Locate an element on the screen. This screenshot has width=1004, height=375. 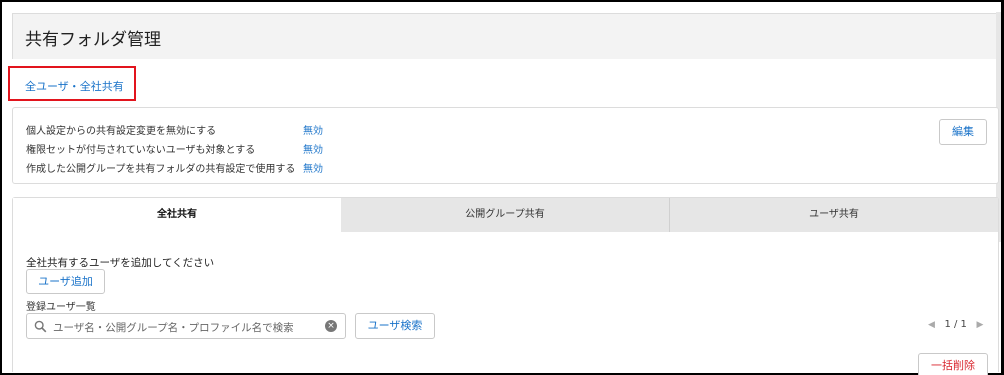
bulk-delete-button: 一括削除 is located at coordinates (953, 364).